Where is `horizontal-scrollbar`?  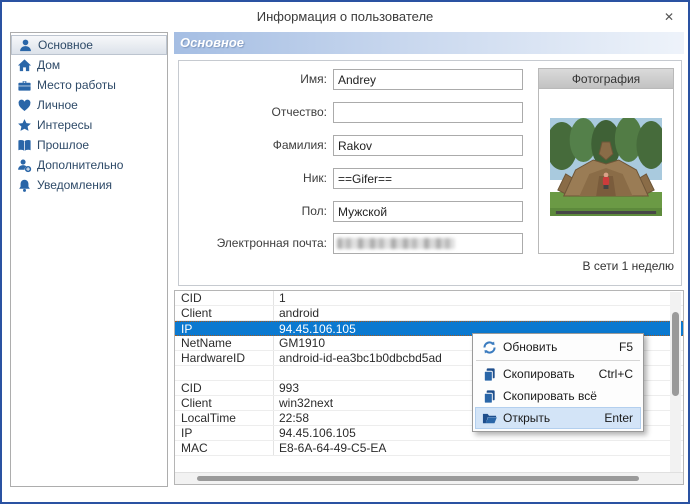 horizontal-scrollbar is located at coordinates (429, 478).